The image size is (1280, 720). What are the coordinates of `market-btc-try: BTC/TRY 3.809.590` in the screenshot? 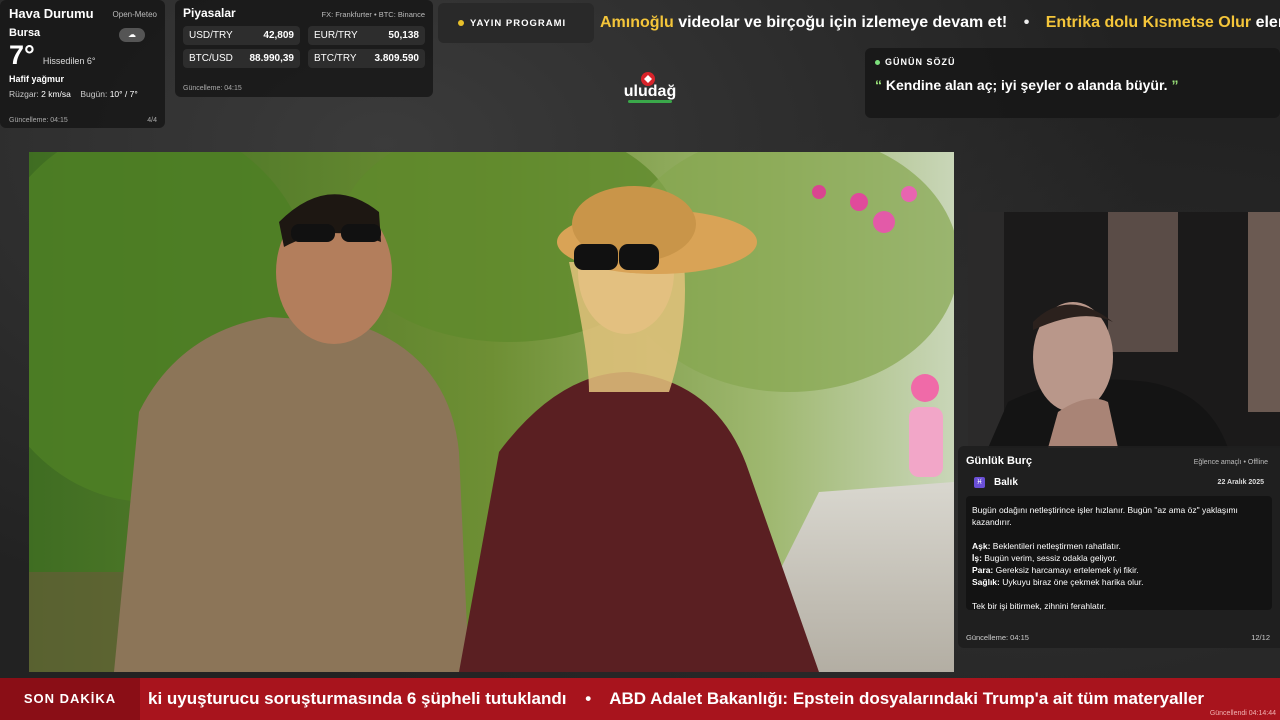 It's located at (366, 58).